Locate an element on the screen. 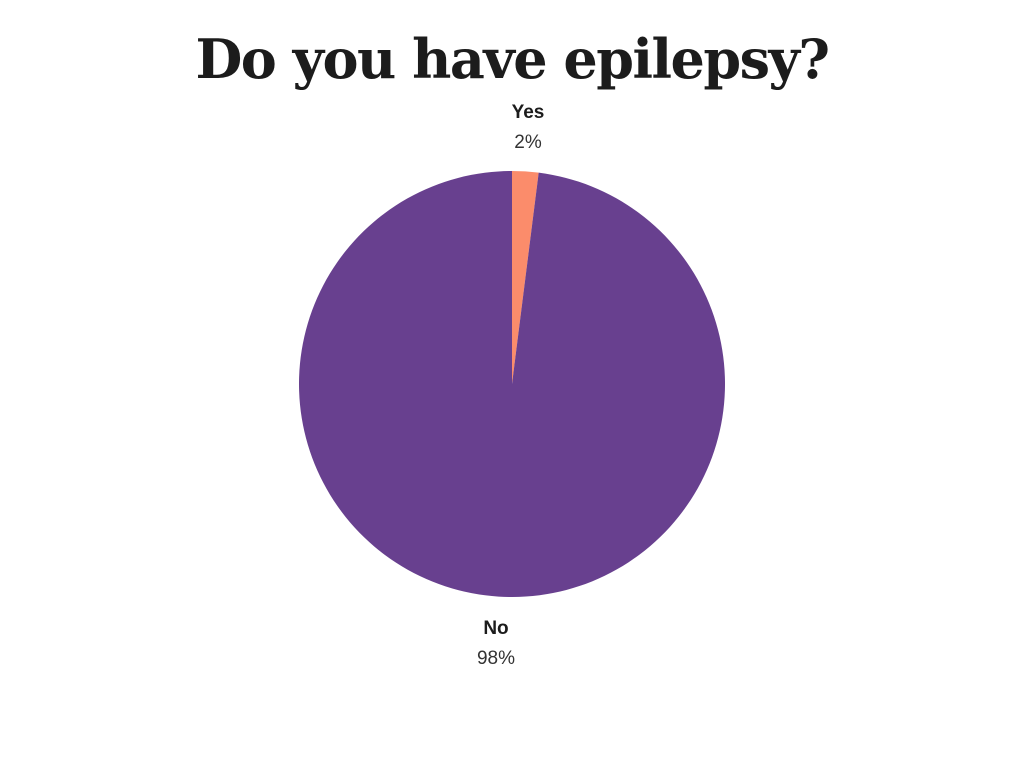 This screenshot has height=768, width=1024. slice-value-yes: 2% is located at coordinates (528, 142).